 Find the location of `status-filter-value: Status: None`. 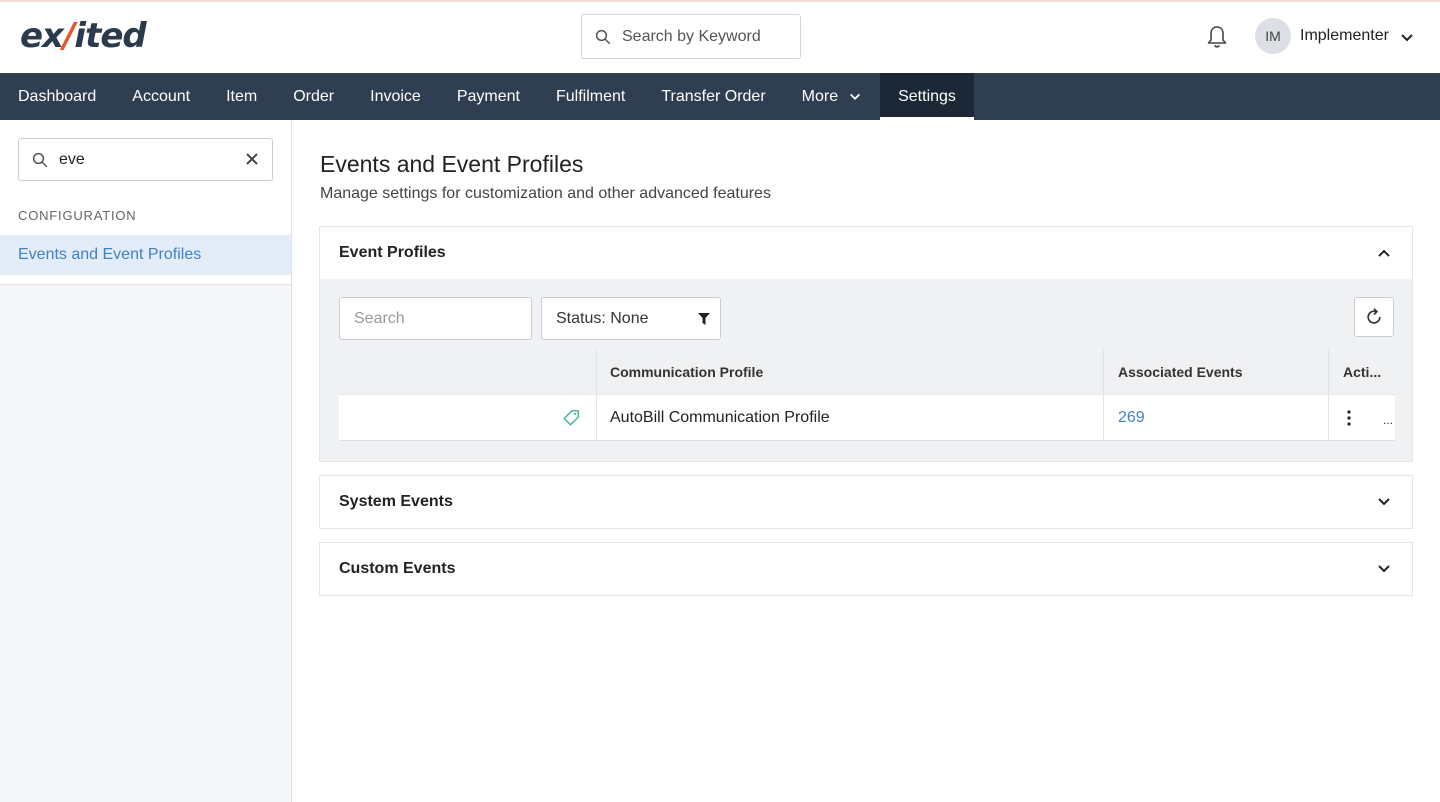

status-filter-value: Status: None is located at coordinates (602, 318).